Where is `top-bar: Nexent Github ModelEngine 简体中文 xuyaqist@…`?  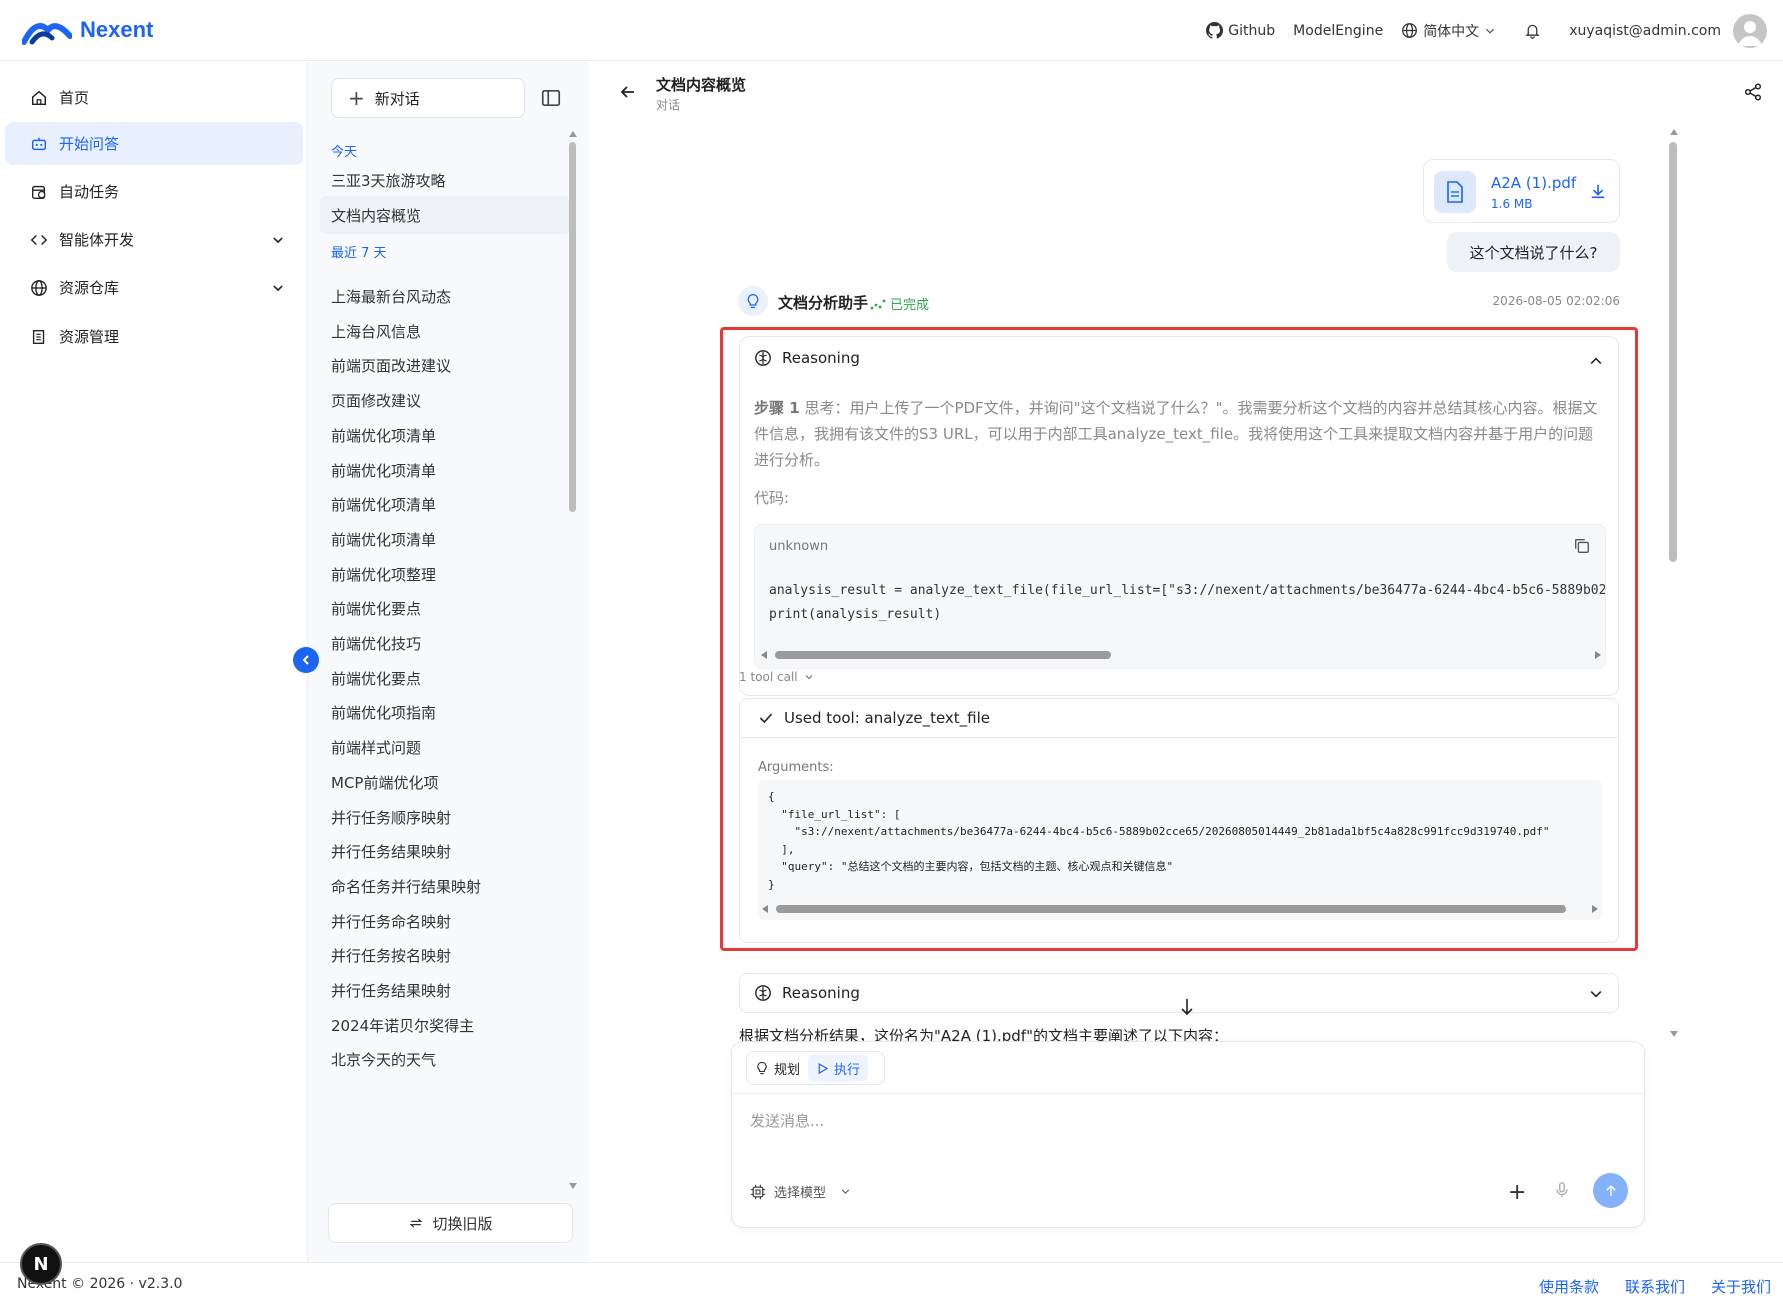 top-bar: Nexent Github ModelEngine 简体中文 xuyaqist@… is located at coordinates (891, 30).